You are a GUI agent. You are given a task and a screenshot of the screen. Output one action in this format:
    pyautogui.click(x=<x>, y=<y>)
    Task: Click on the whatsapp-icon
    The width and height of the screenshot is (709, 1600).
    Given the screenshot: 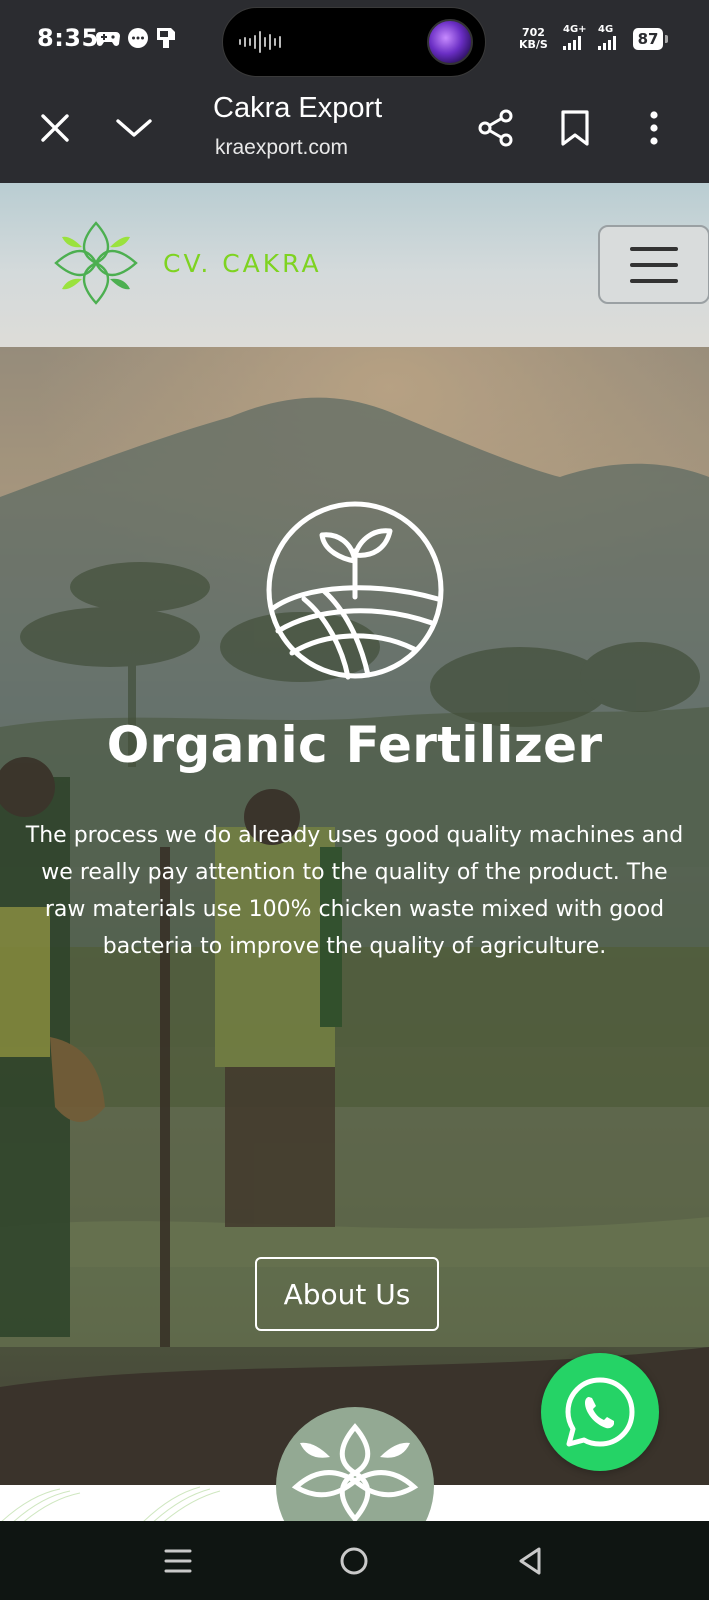 What is the action you would take?
    pyautogui.click(x=600, y=1412)
    